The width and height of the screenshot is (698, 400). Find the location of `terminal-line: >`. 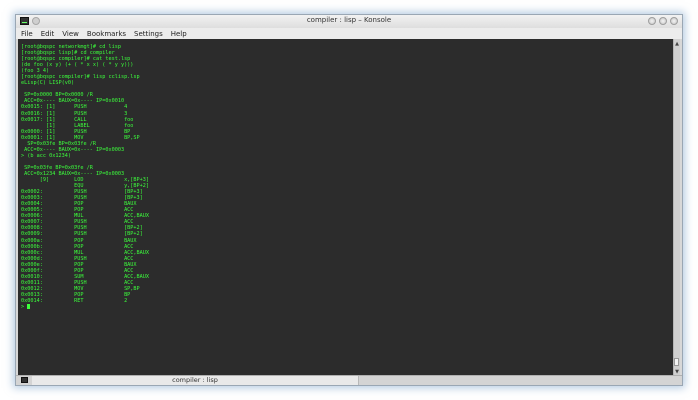

terminal-line: > is located at coordinates (347, 307).